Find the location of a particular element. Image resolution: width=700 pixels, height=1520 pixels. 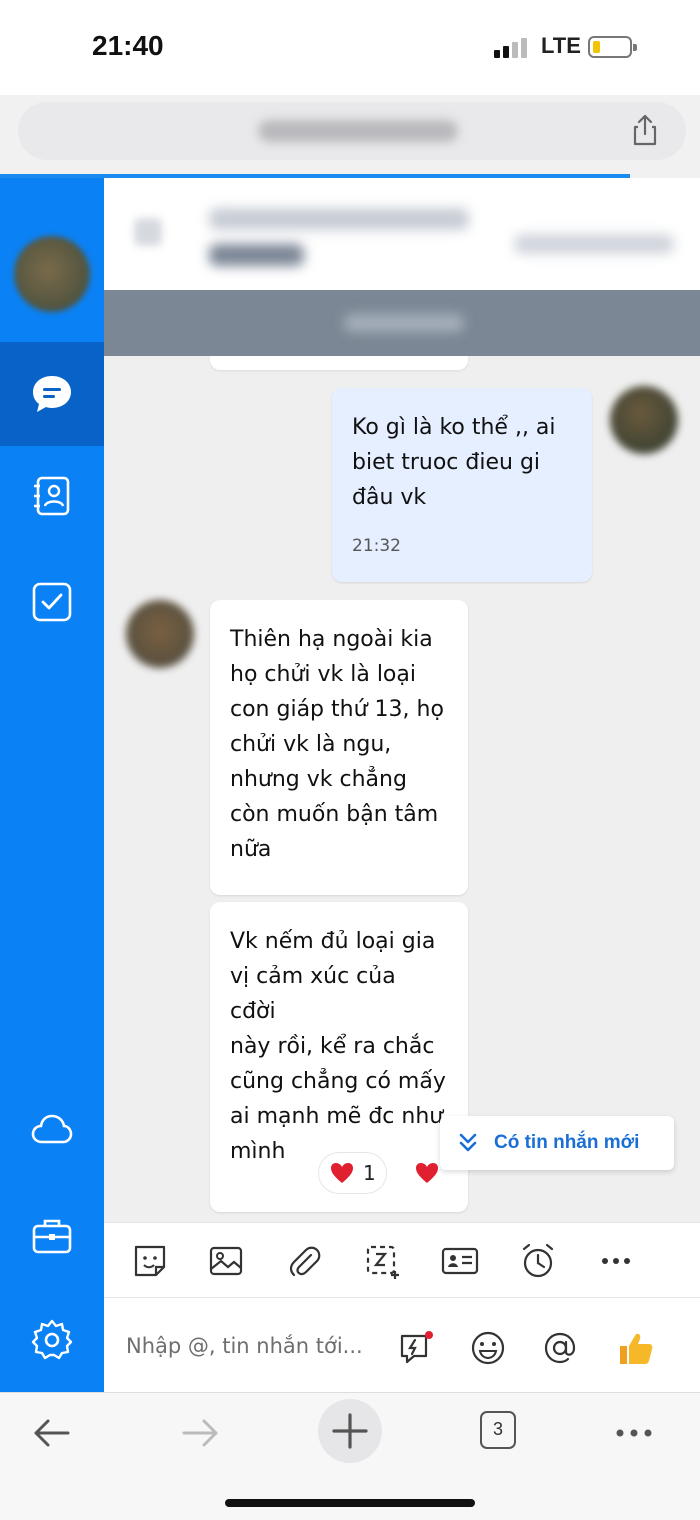

previous-message-edge is located at coordinates (339, 363).